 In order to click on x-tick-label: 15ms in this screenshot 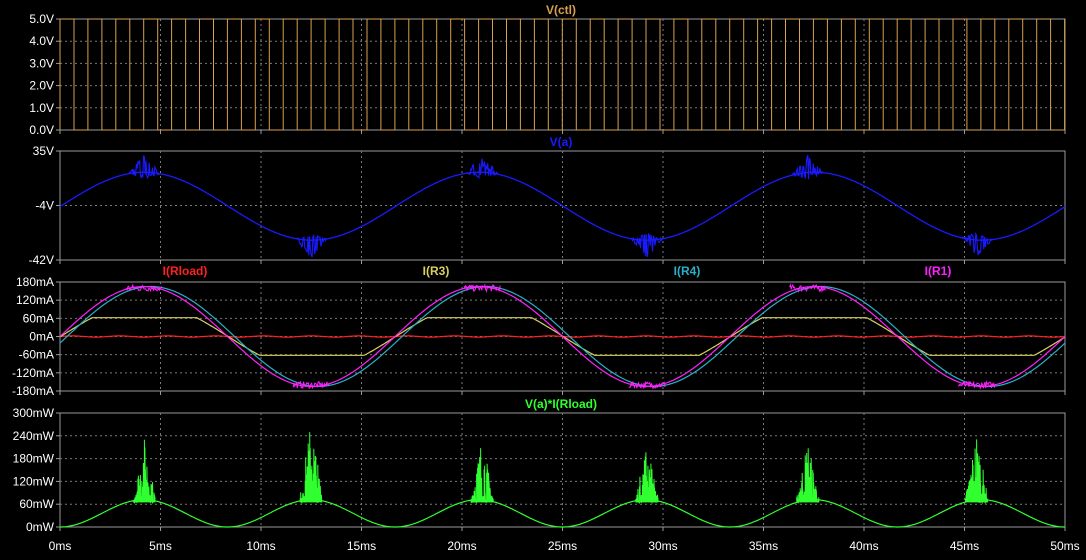, I will do `click(361, 546)`.